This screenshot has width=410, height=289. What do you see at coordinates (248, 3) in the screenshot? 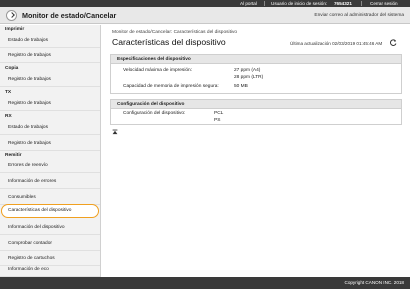
I see `portal-link: Al portal` at bounding box center [248, 3].